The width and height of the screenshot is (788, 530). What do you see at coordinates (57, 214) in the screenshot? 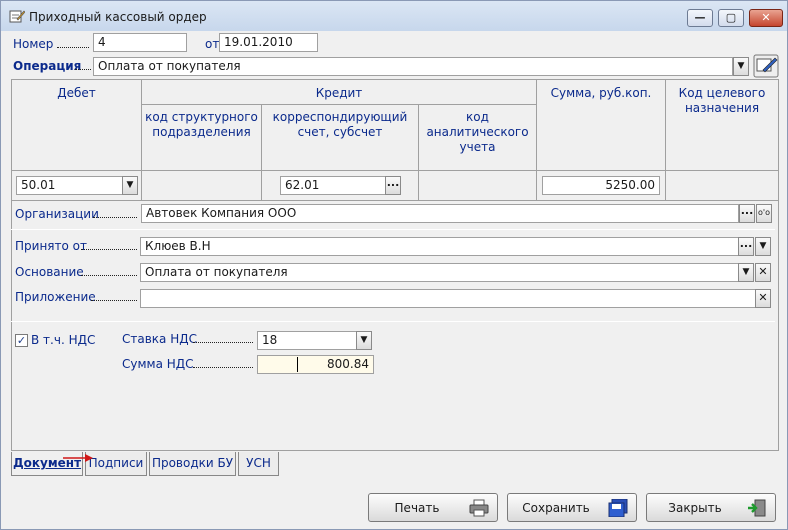
I see `organization-label: Организации` at bounding box center [57, 214].